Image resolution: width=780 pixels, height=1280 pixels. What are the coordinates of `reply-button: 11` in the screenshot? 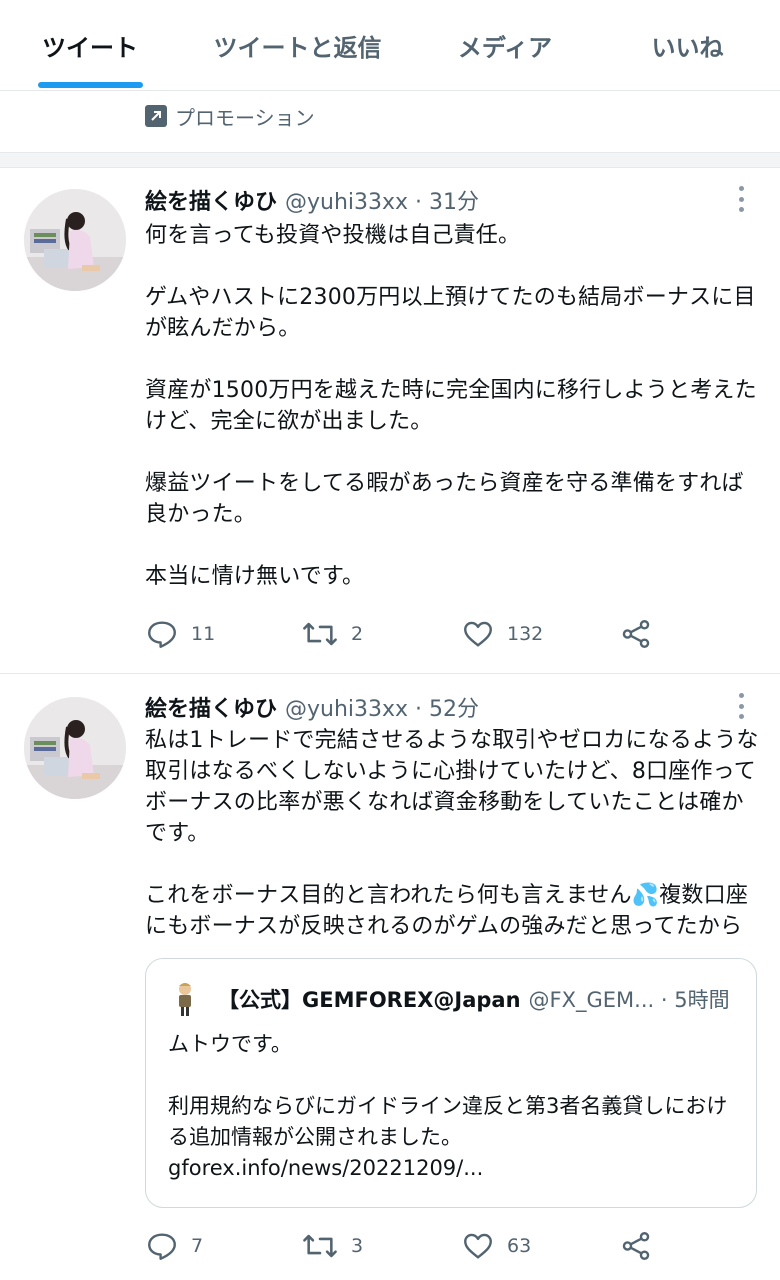 It's located at (180, 634).